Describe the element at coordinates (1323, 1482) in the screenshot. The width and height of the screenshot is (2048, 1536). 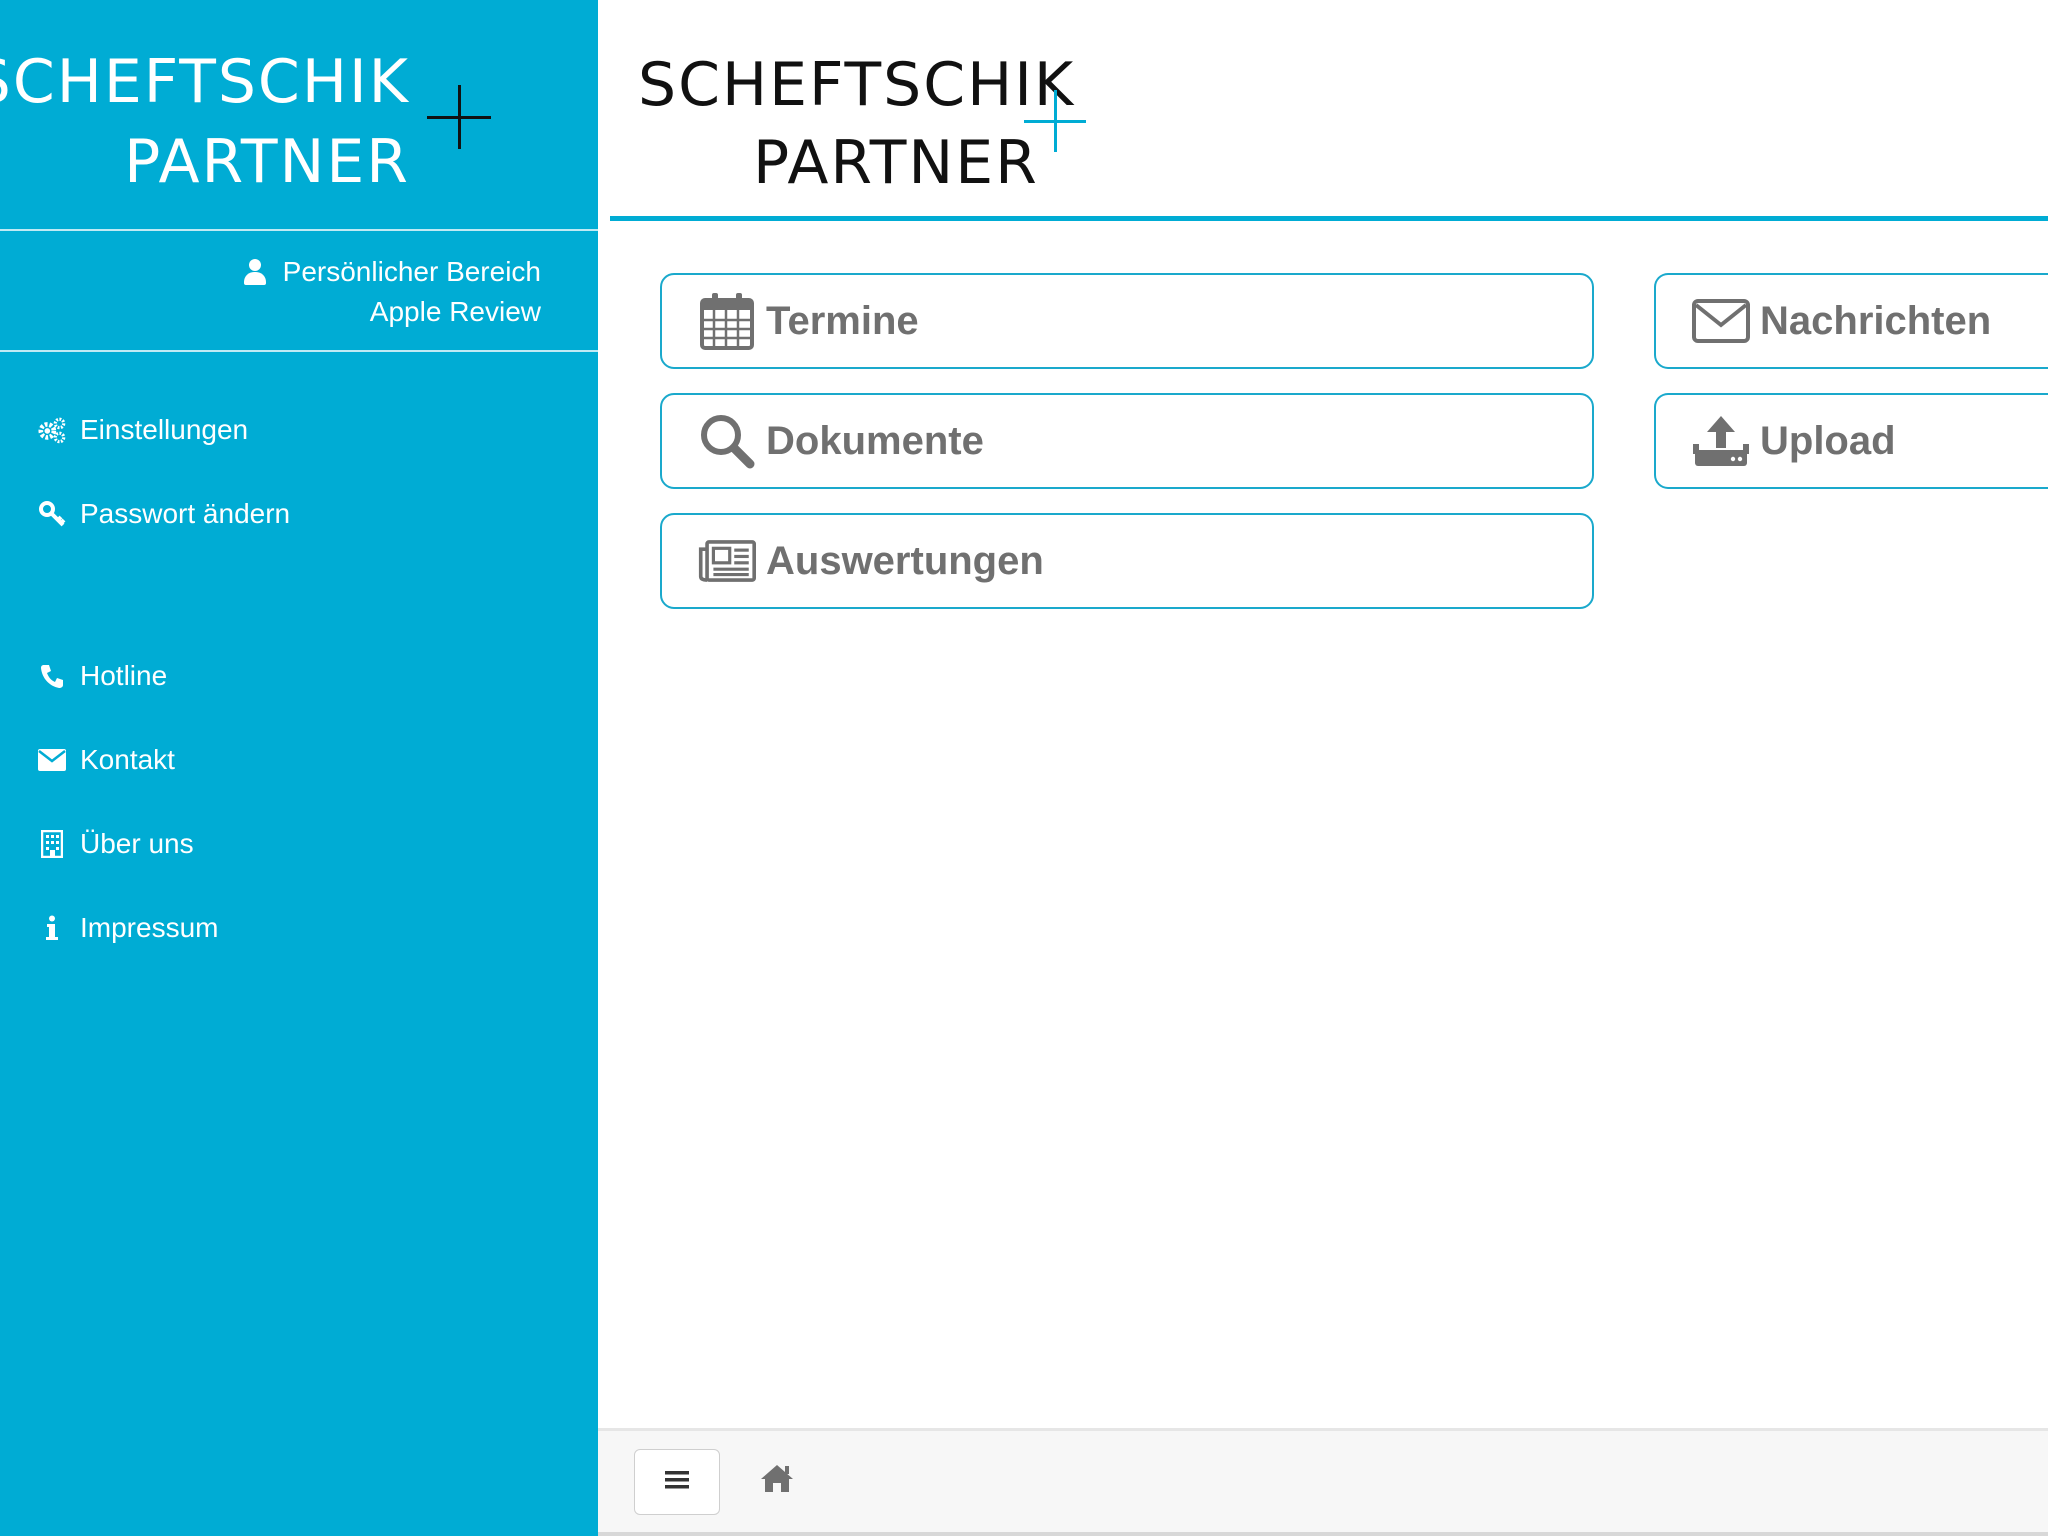
I see `bottom-toolbar` at that location.